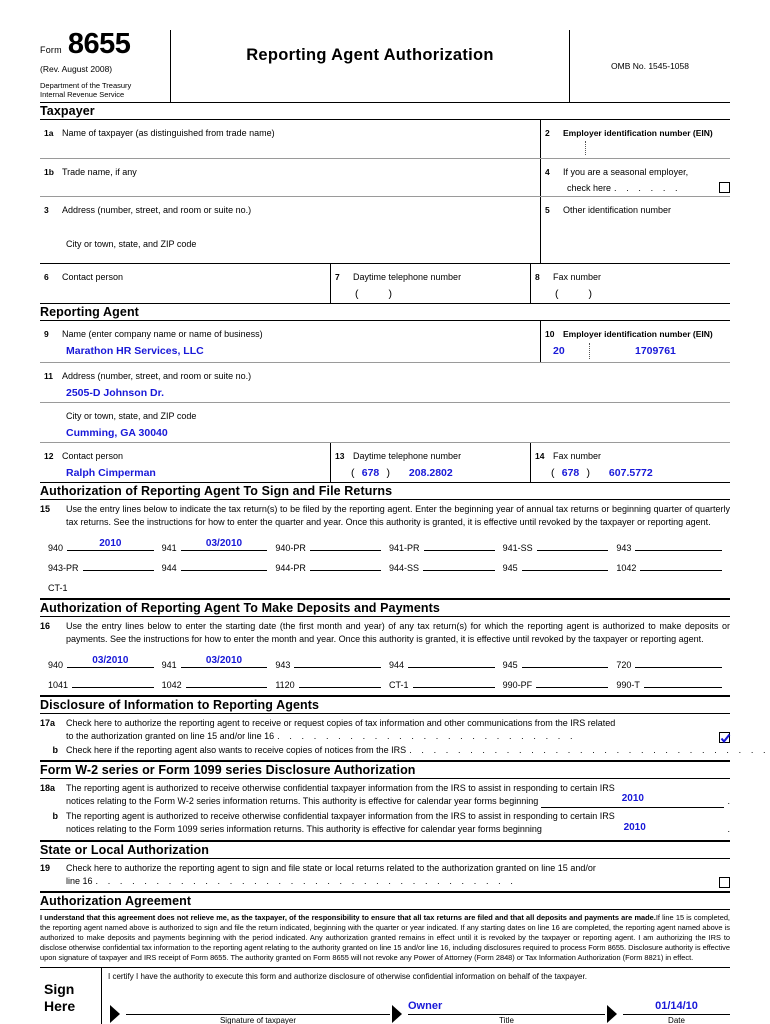 This screenshot has width=770, height=1024. What do you see at coordinates (728, 829) in the screenshot?
I see `w2-18b-period: .` at bounding box center [728, 829].